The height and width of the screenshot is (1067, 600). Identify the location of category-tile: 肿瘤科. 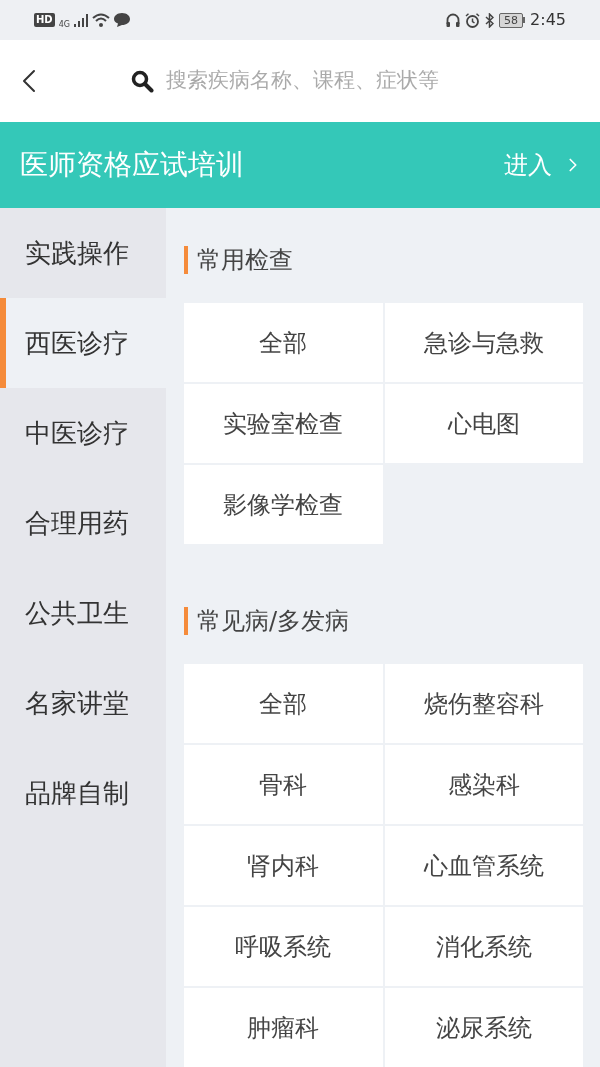
(283, 1027).